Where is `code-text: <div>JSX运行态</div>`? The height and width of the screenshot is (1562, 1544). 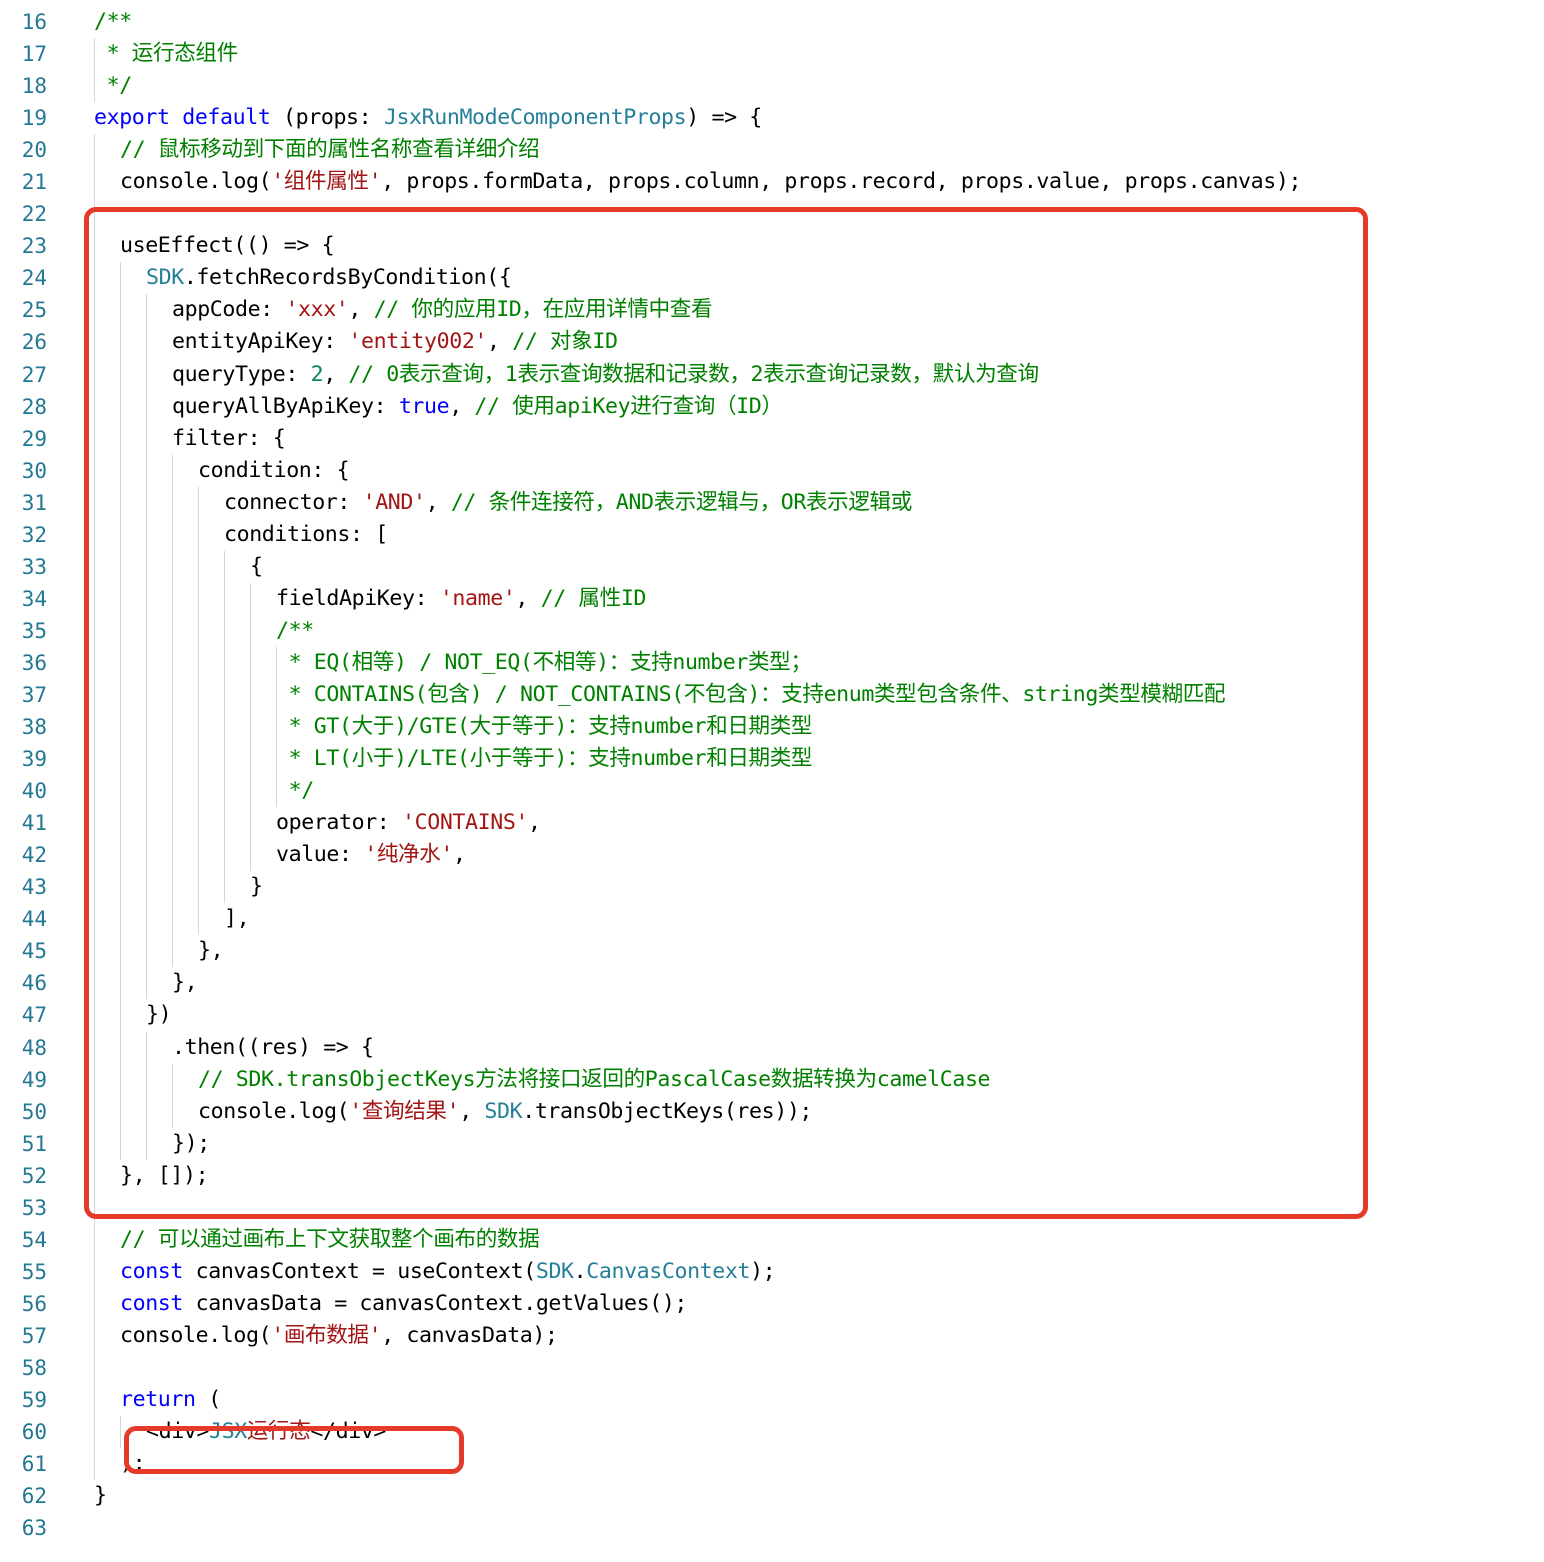
code-text: <div>JSX运行态</div> is located at coordinates (266, 1432).